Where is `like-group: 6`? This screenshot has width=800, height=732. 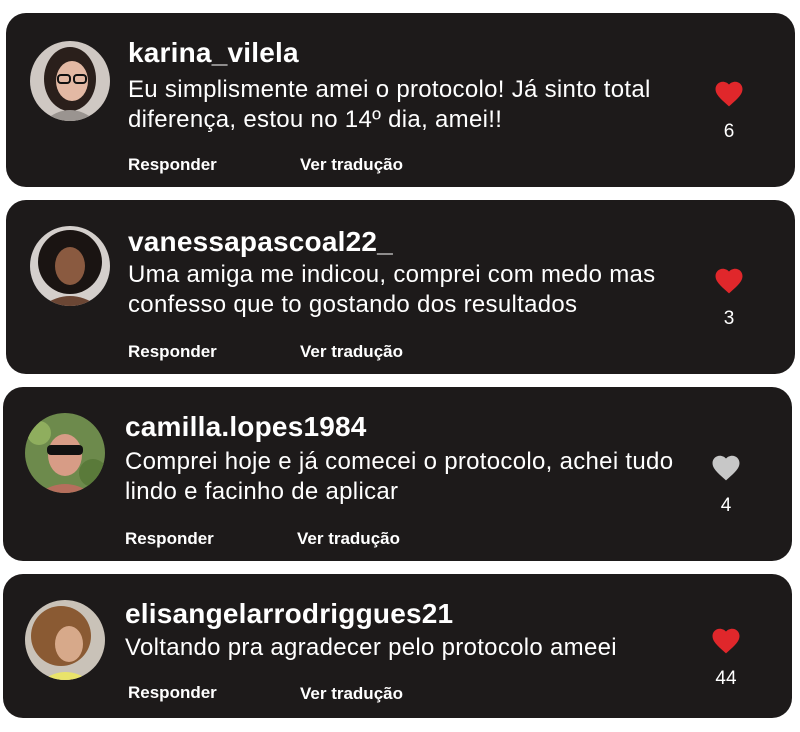 like-group: 6 is located at coordinates (729, 111).